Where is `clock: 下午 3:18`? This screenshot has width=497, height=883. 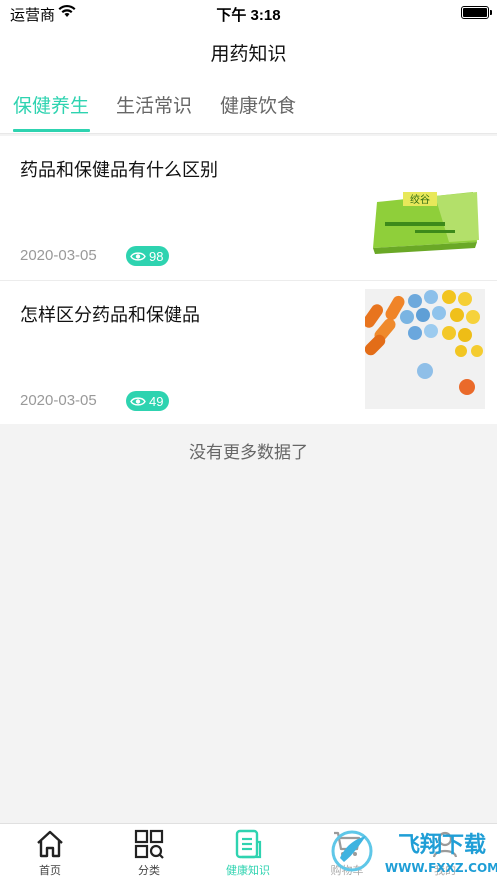
clock: 下午 3:18 is located at coordinates (248, 15).